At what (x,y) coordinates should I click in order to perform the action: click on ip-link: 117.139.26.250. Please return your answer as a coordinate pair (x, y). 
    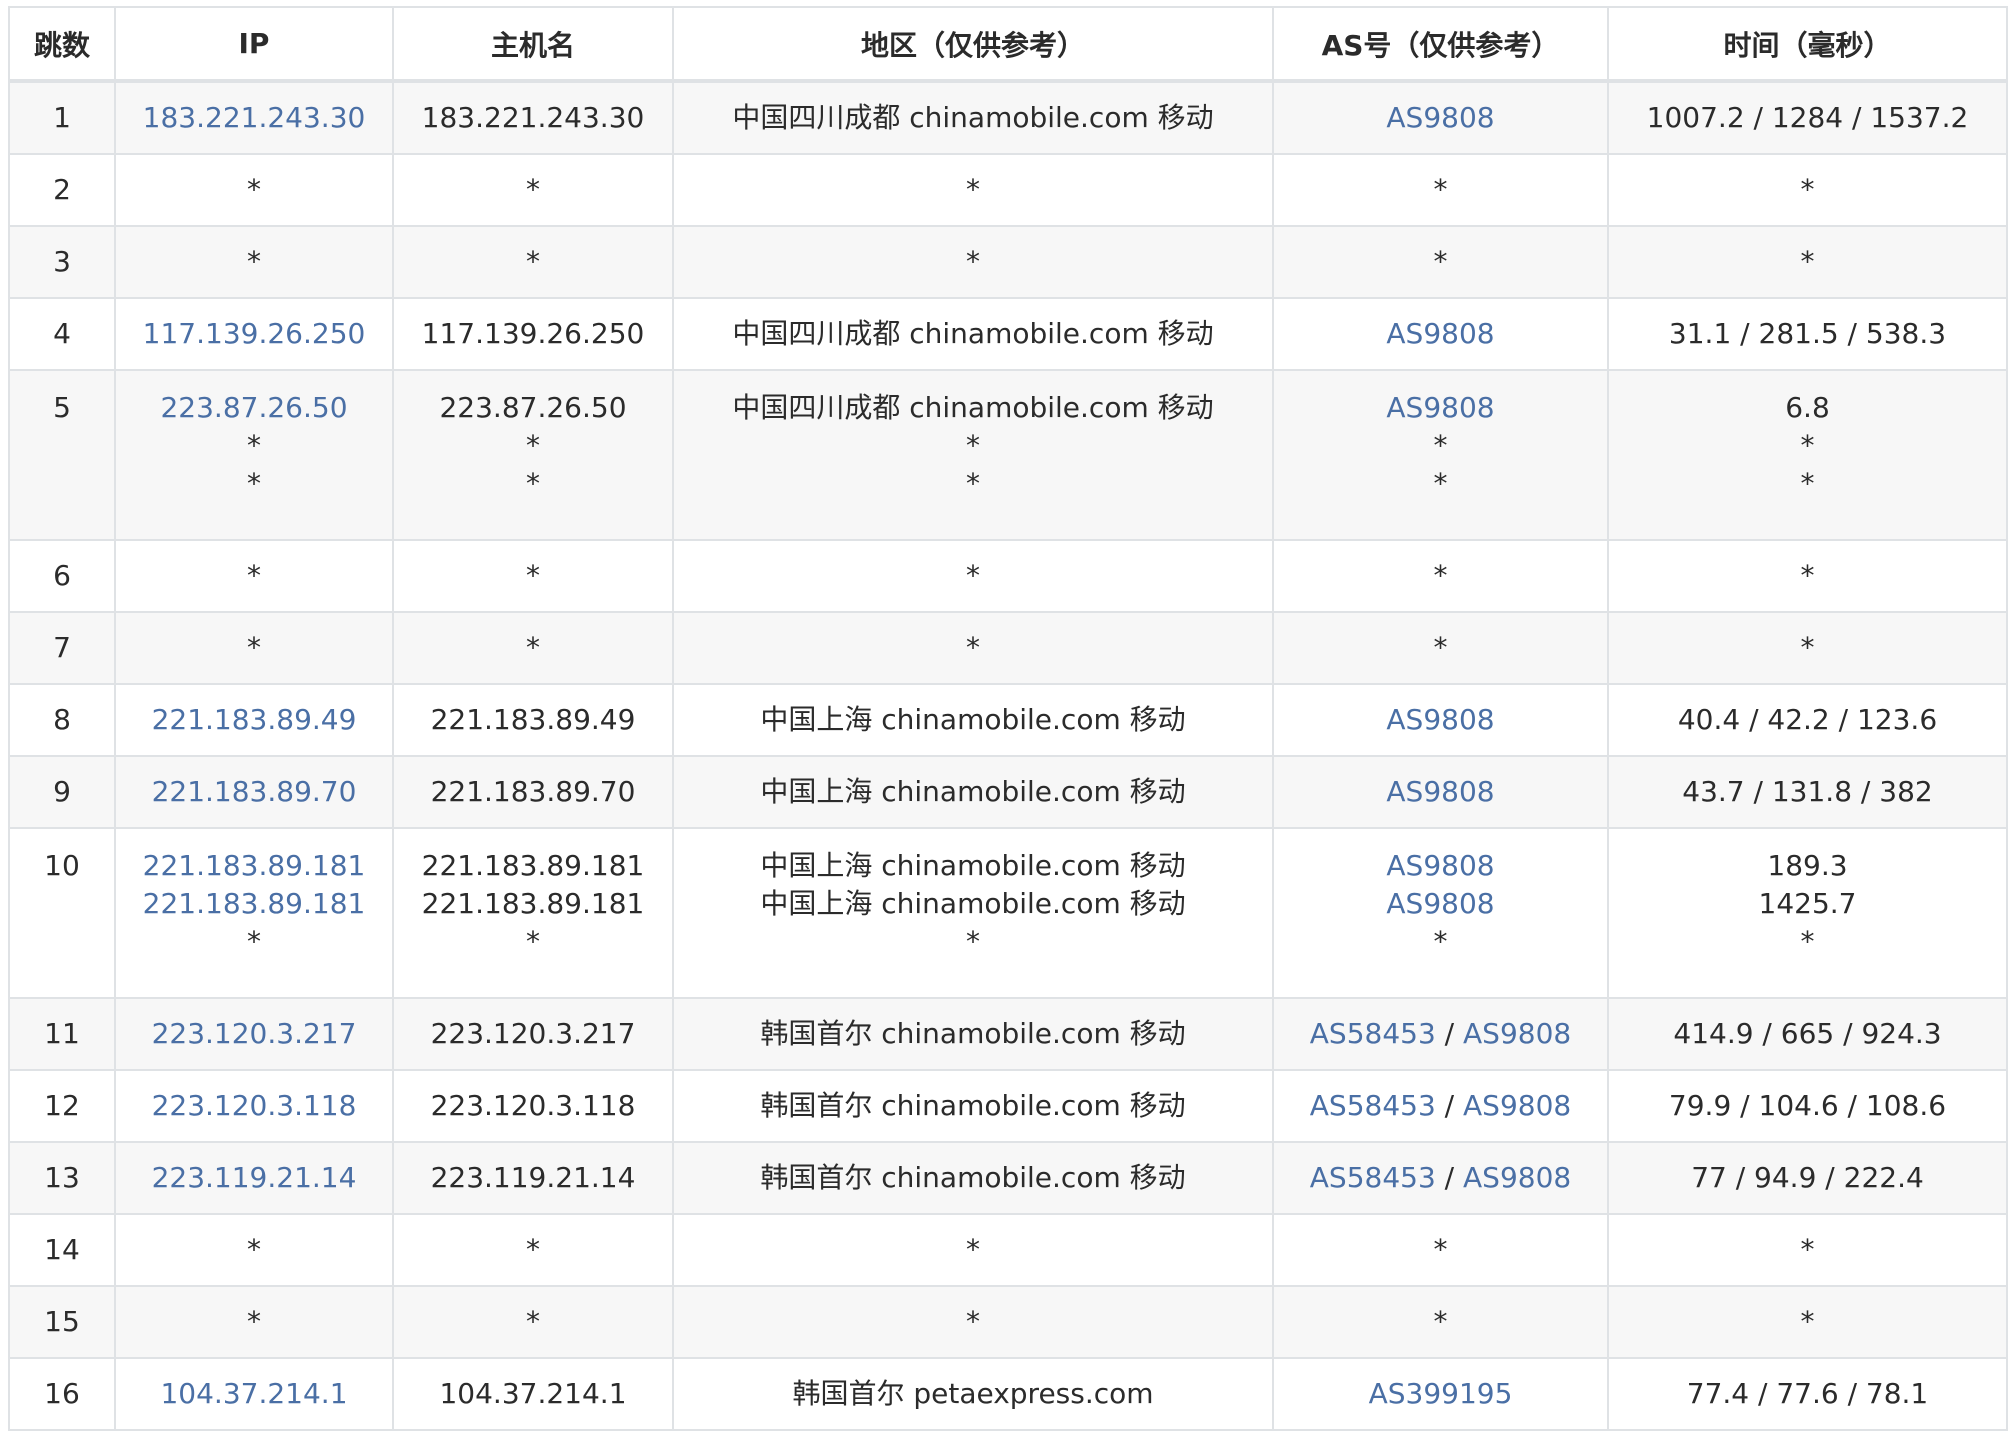
    Looking at the image, I should click on (254, 334).